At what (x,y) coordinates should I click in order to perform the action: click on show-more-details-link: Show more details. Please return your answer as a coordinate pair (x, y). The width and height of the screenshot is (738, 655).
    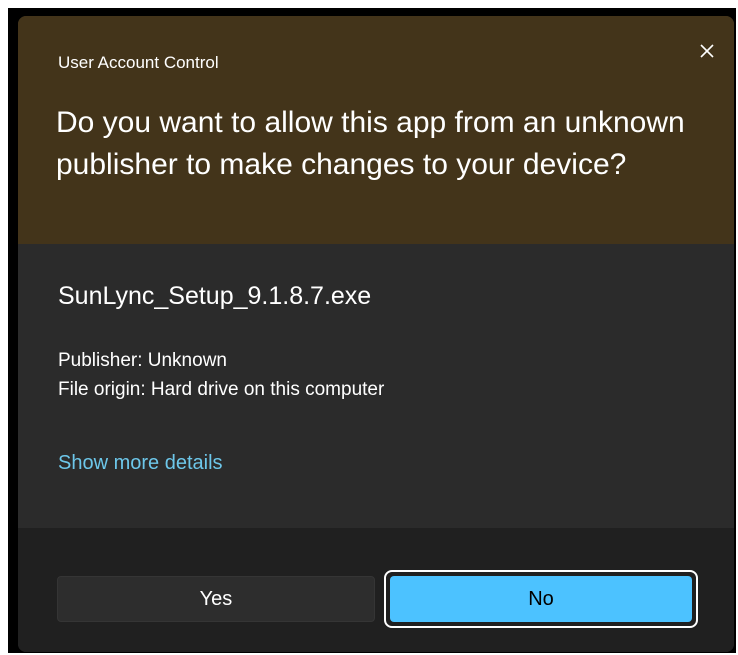
    Looking at the image, I should click on (140, 463).